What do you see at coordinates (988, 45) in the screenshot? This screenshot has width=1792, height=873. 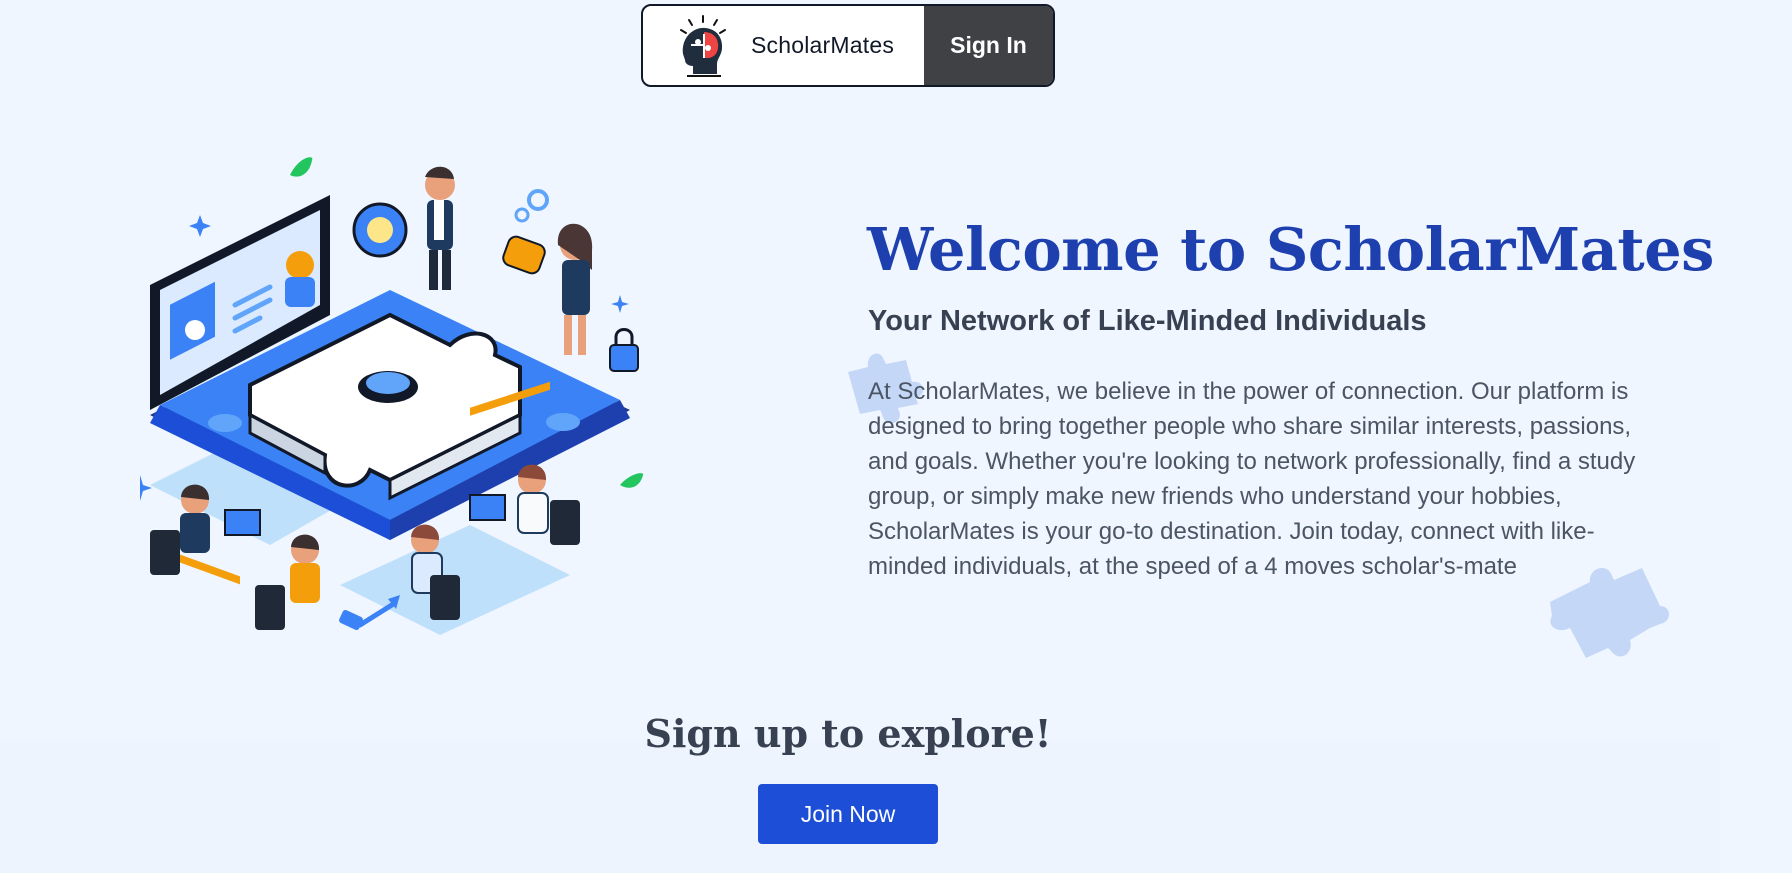 I see `sign-in-button: Sign In` at bounding box center [988, 45].